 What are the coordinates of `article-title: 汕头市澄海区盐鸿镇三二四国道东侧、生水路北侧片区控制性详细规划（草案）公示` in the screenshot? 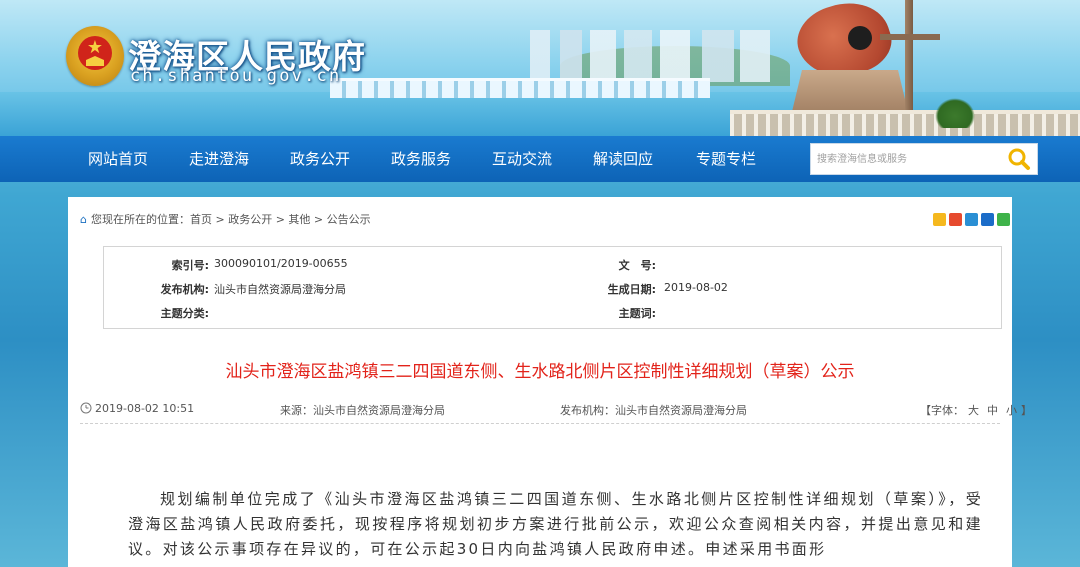 It's located at (540, 372).